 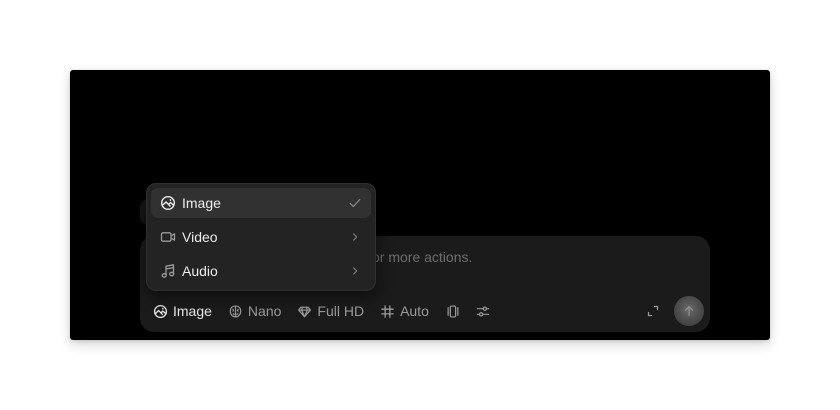 I want to click on composer-toolbar: Image Nano Full HD Auto, so click(x=329, y=311).